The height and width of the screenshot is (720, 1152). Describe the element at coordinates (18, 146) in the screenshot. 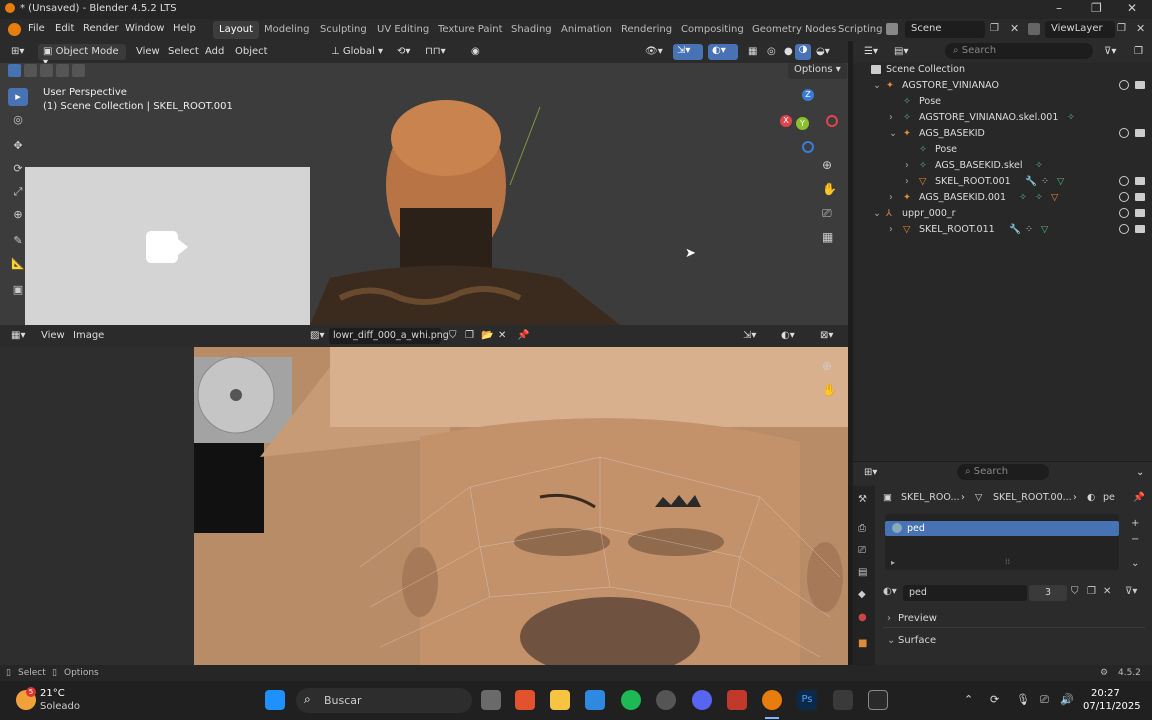

I see `move-tool: ✥` at that location.